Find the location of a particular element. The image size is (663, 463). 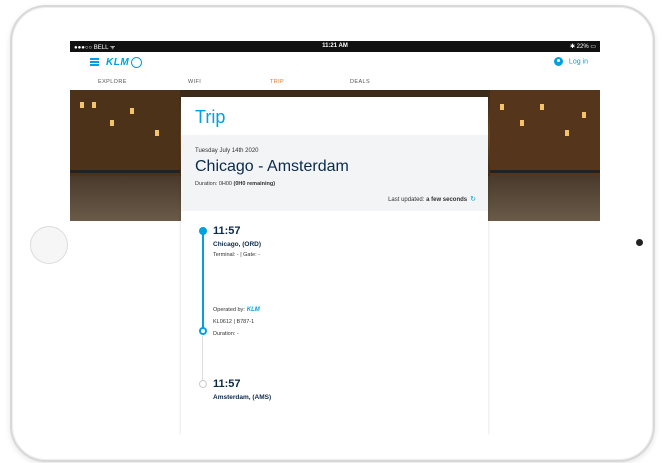

tab-wifi: WIFI is located at coordinates (194, 82).